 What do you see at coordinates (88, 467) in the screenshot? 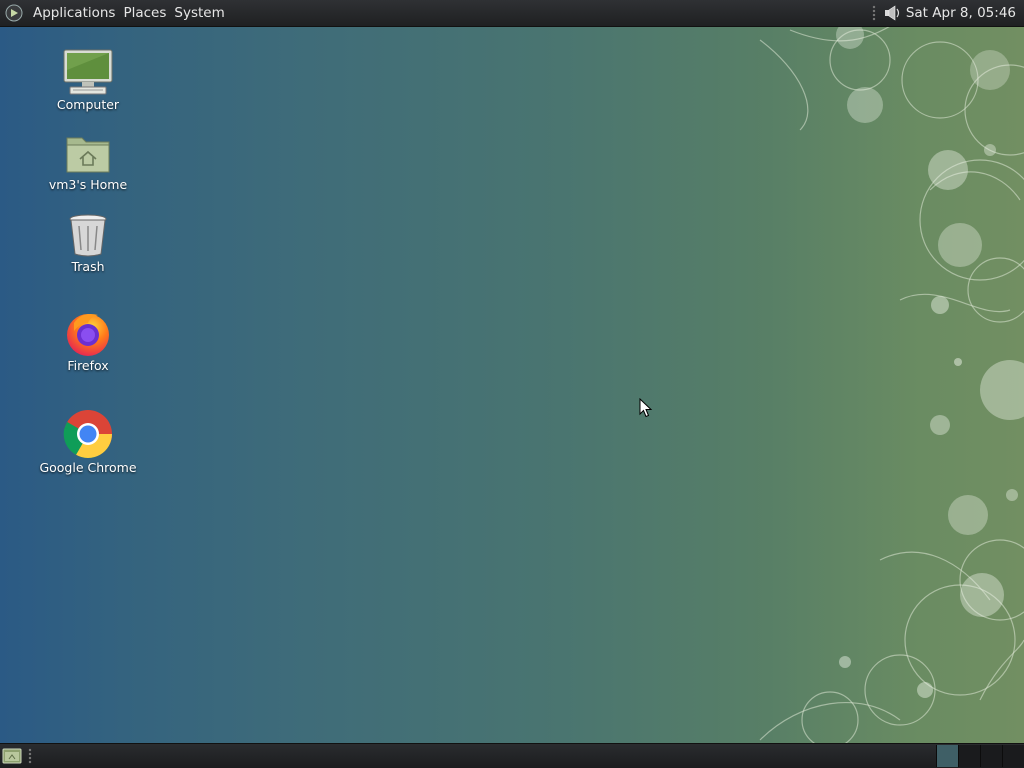
I see `desktop-icon-label: Google Chrome` at bounding box center [88, 467].